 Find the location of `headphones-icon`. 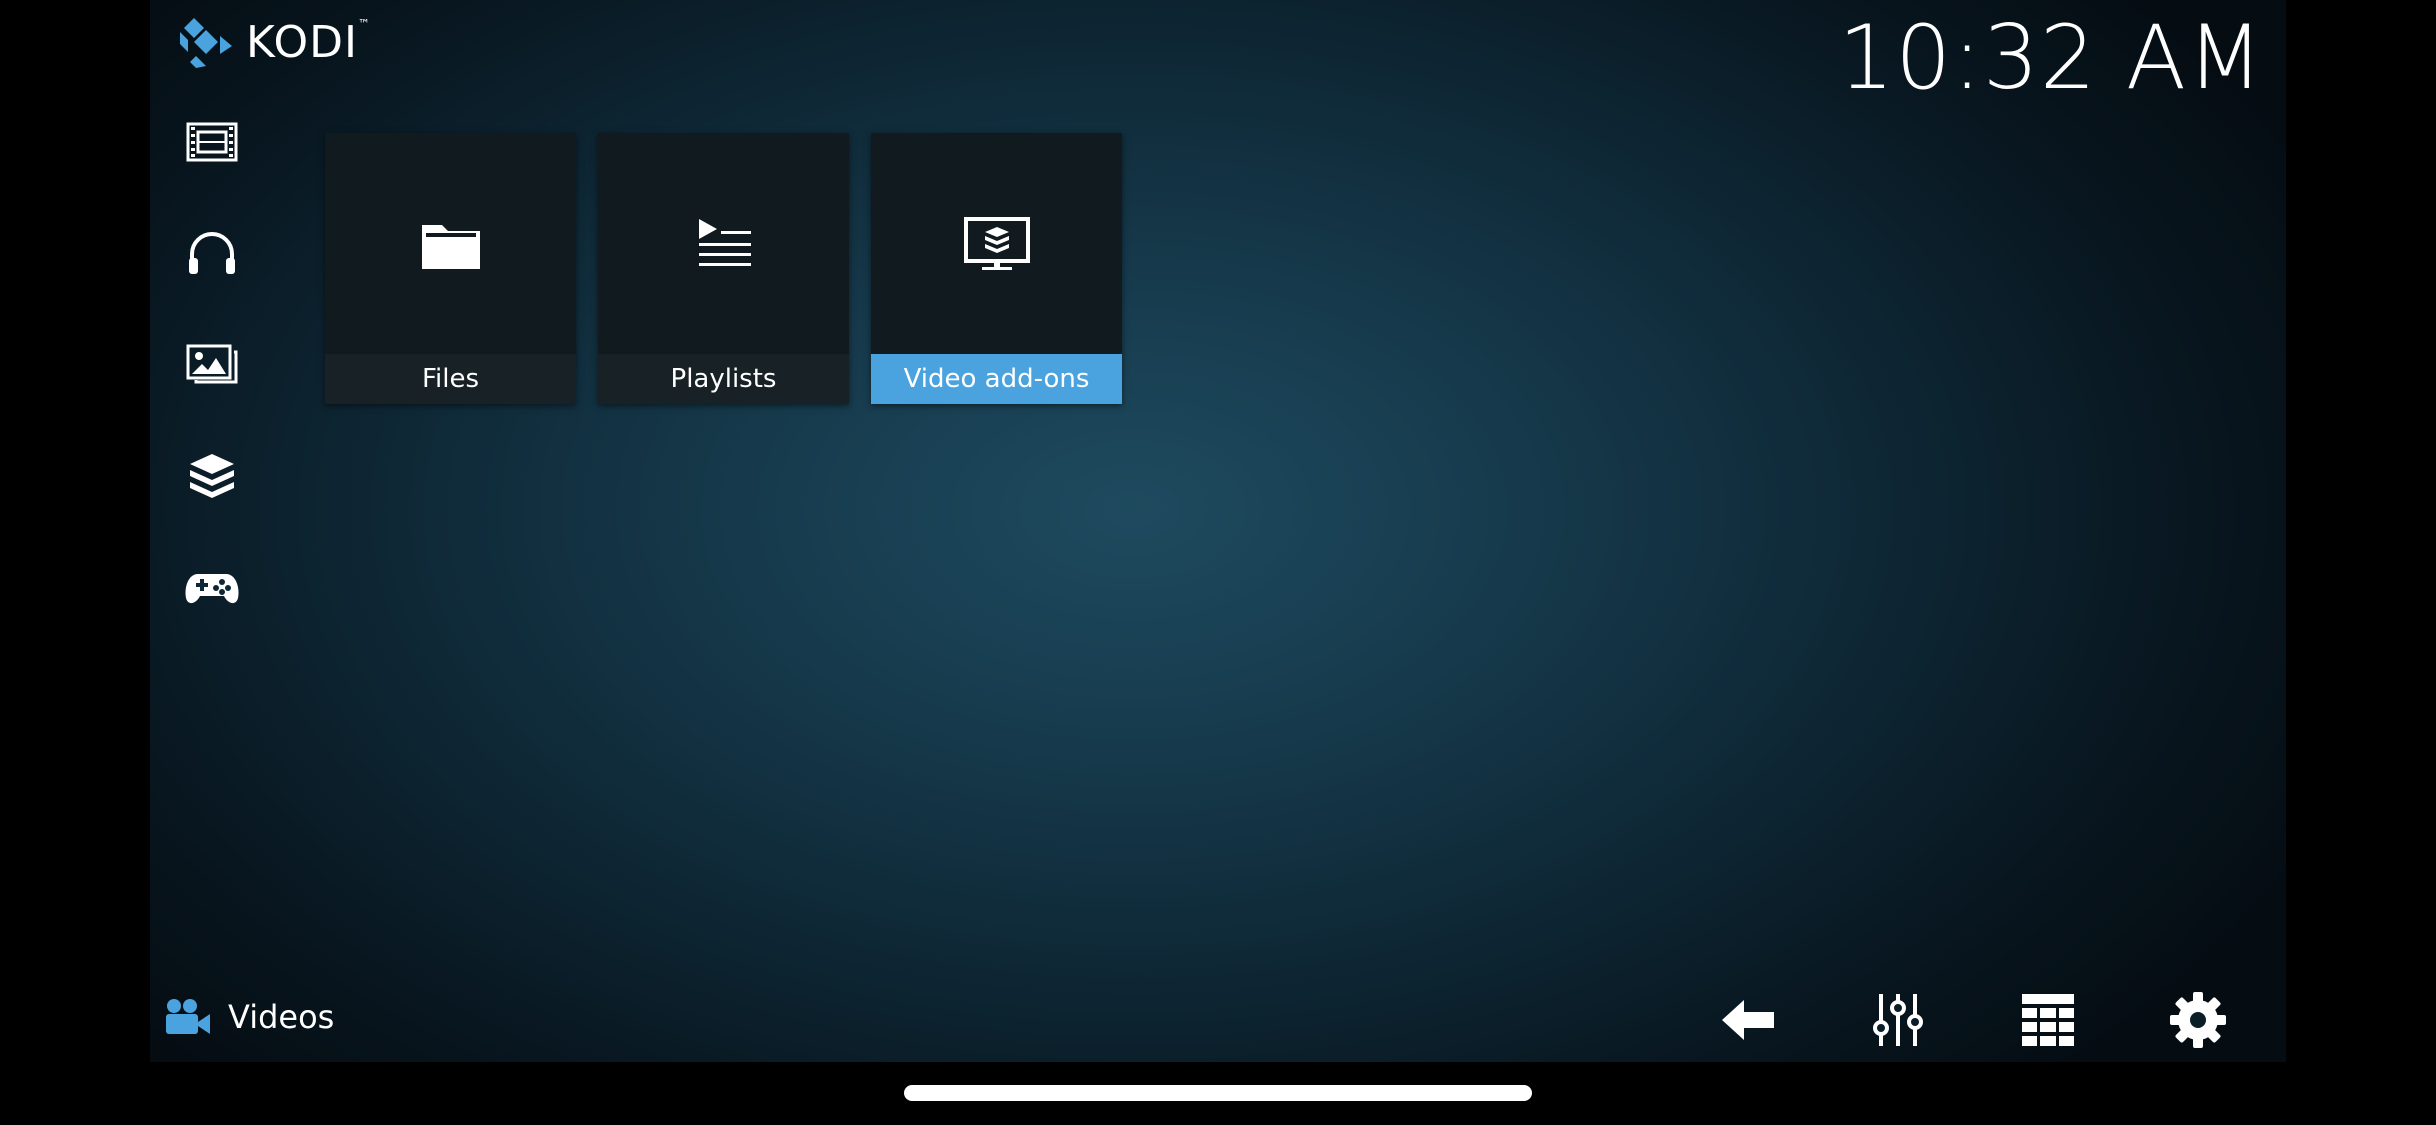

headphones-icon is located at coordinates (212, 253).